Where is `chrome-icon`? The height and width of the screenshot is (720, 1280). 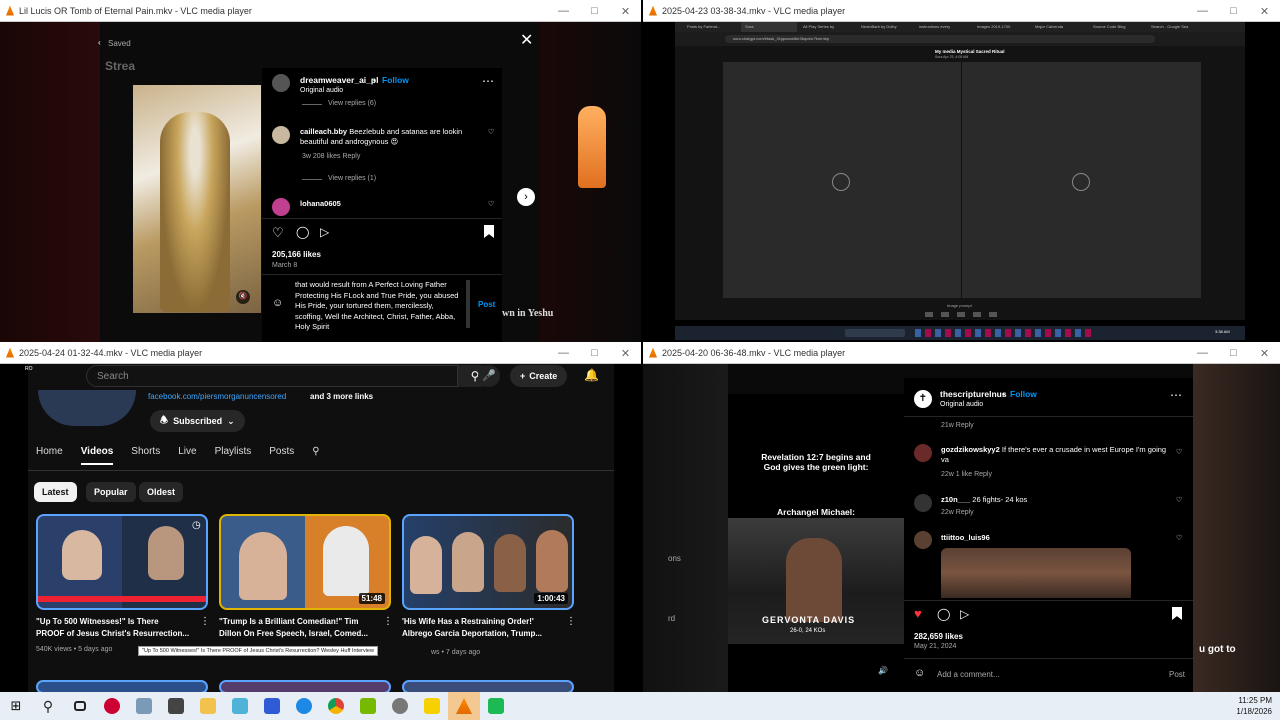 chrome-icon is located at coordinates (336, 706).